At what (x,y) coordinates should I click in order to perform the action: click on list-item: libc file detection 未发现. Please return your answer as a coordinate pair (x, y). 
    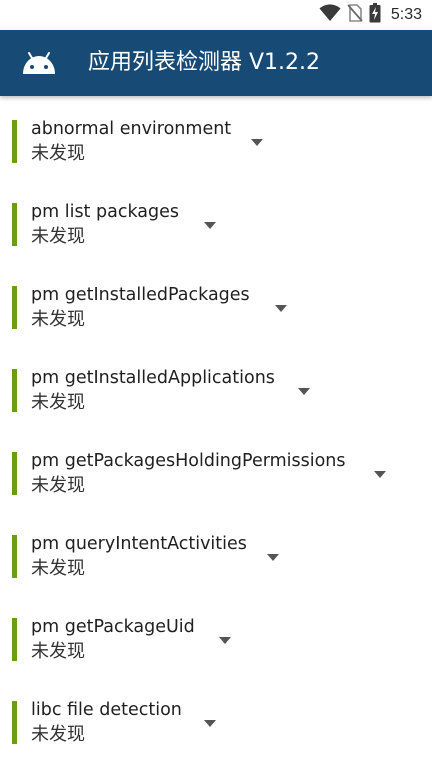
    Looking at the image, I should click on (216, 718).